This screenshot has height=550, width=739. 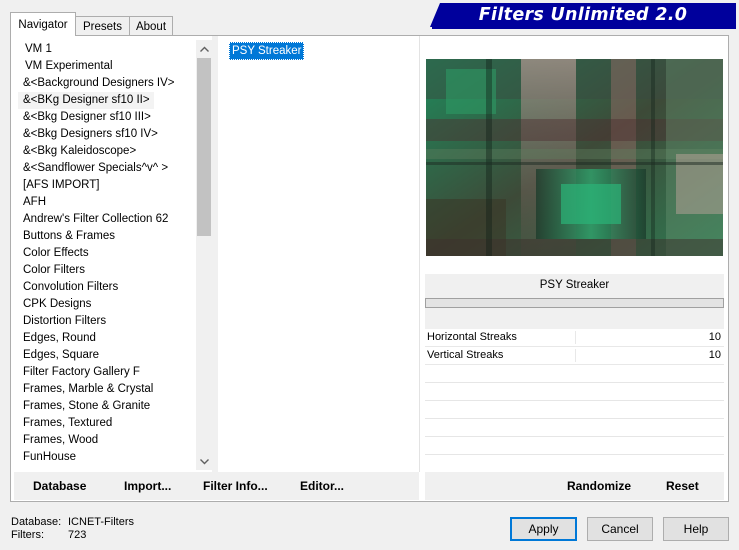 What do you see at coordinates (267, 51) in the screenshot?
I see `filter-item-selected: PSY Streaker` at bounding box center [267, 51].